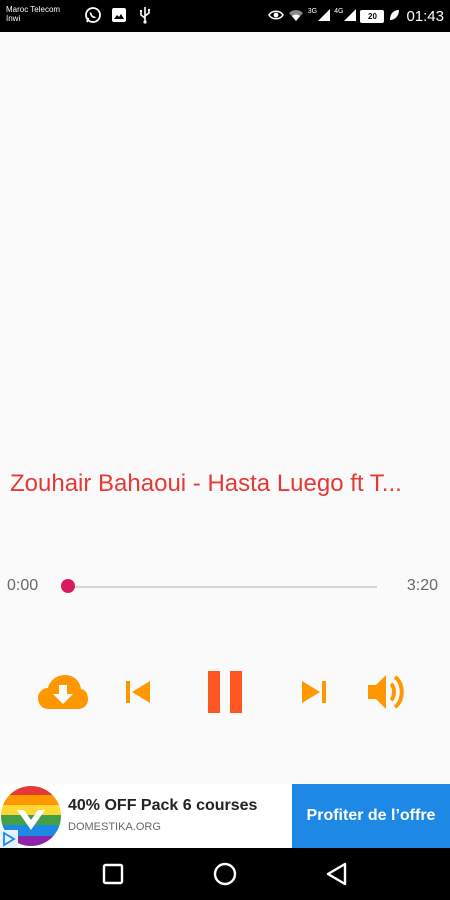  I want to click on circle-icon, so click(225, 874).